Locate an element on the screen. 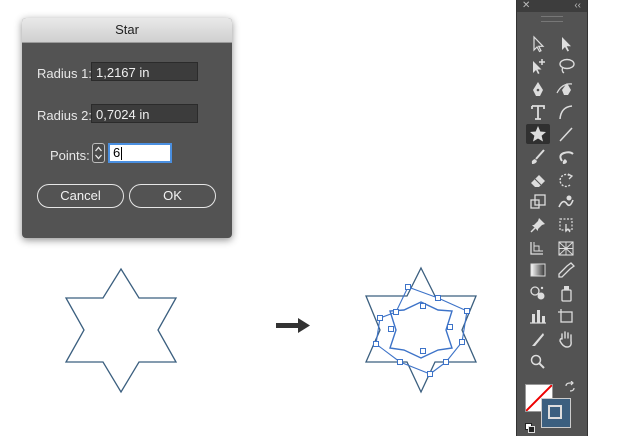  gradient-tool is located at coordinates (538, 270).